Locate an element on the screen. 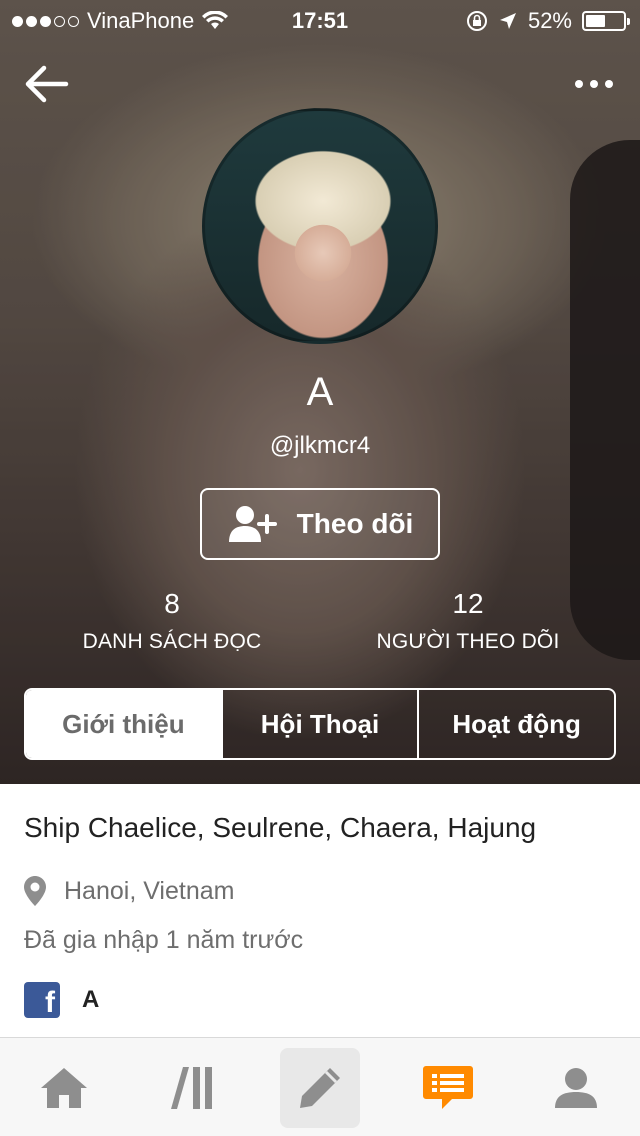  tab-about: Giới thiệu is located at coordinates (123, 724).